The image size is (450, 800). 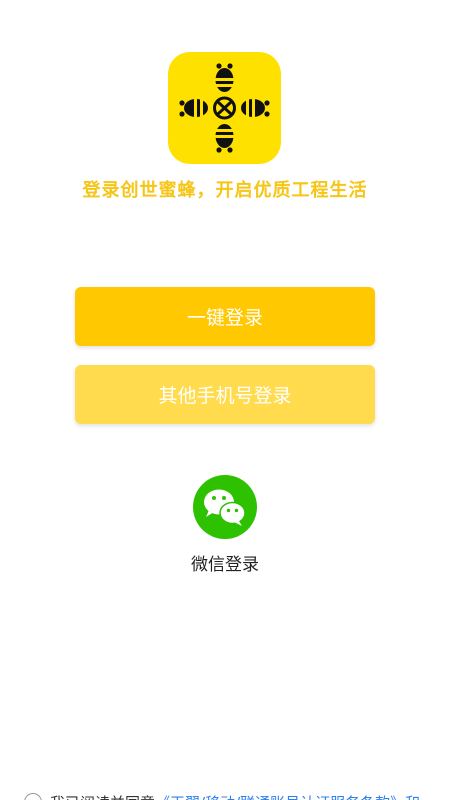 I want to click on agreement-row: 我已阅读并同意 《天翼/移动/联通账号认证服务条款》和, so click(x=237, y=796).